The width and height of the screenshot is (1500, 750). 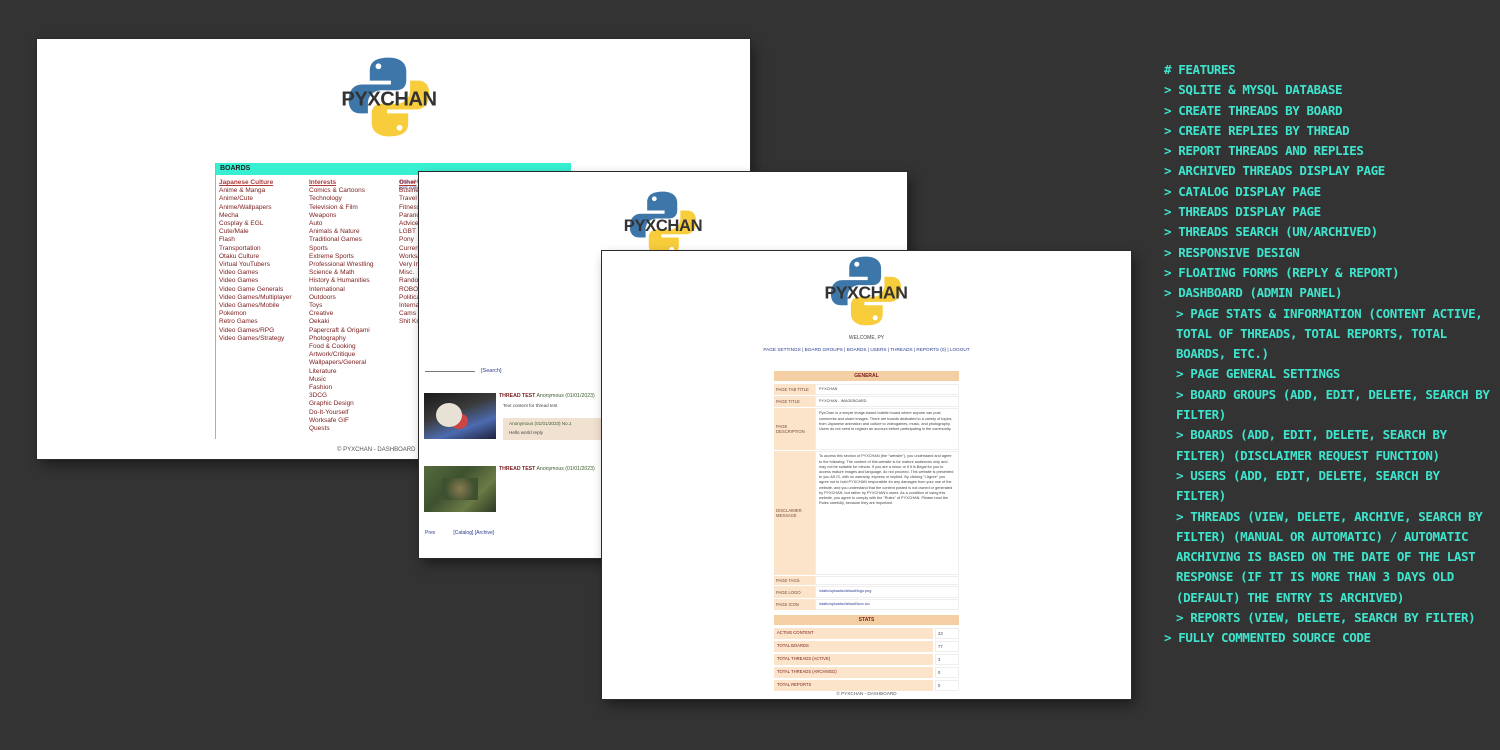 I want to click on prev-link: Prev, so click(x=430, y=533).